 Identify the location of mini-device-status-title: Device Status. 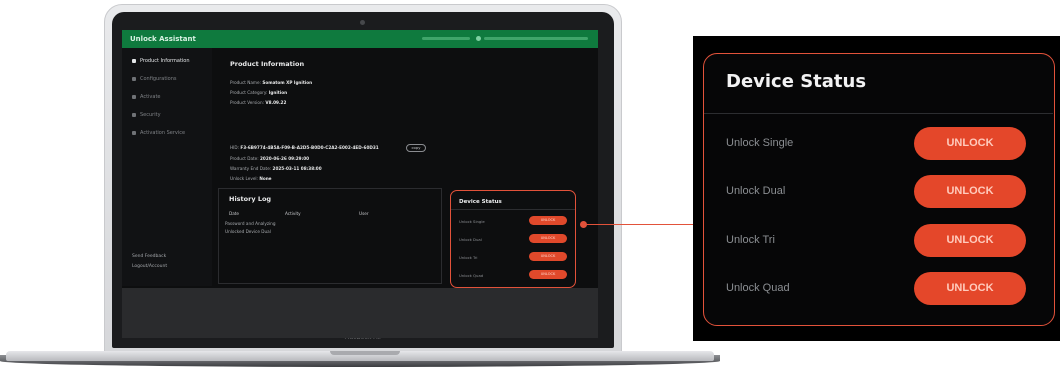
(480, 202).